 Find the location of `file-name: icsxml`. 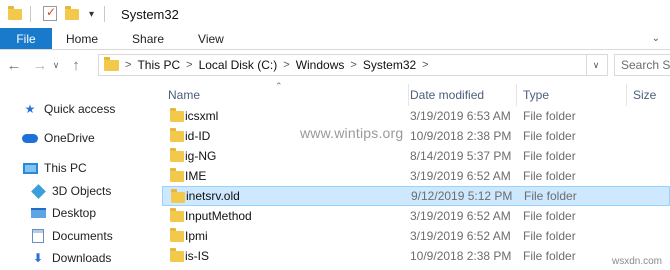

file-name: icsxml is located at coordinates (202, 116).